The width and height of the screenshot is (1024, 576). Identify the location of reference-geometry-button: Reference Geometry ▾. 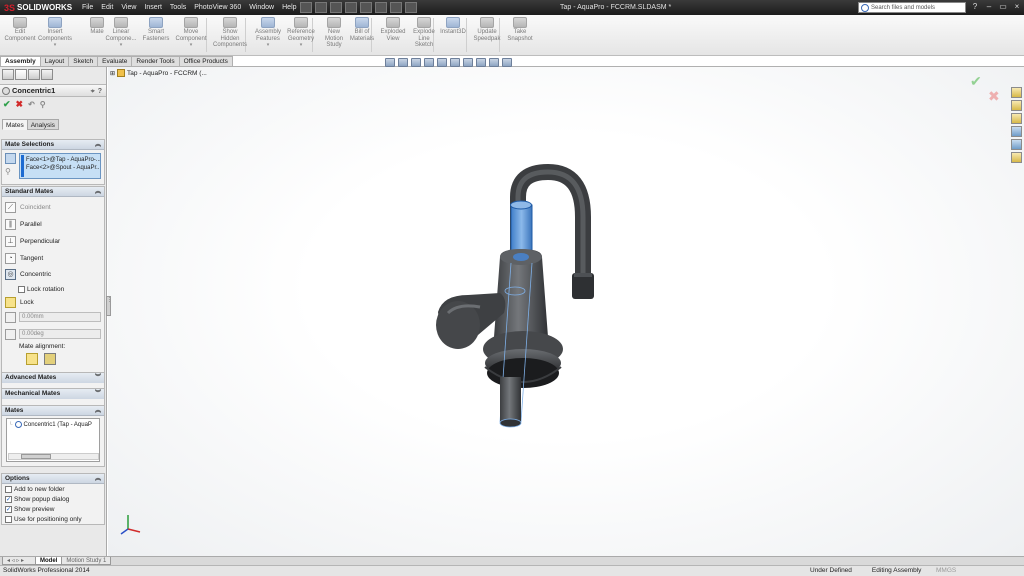
(301, 33).